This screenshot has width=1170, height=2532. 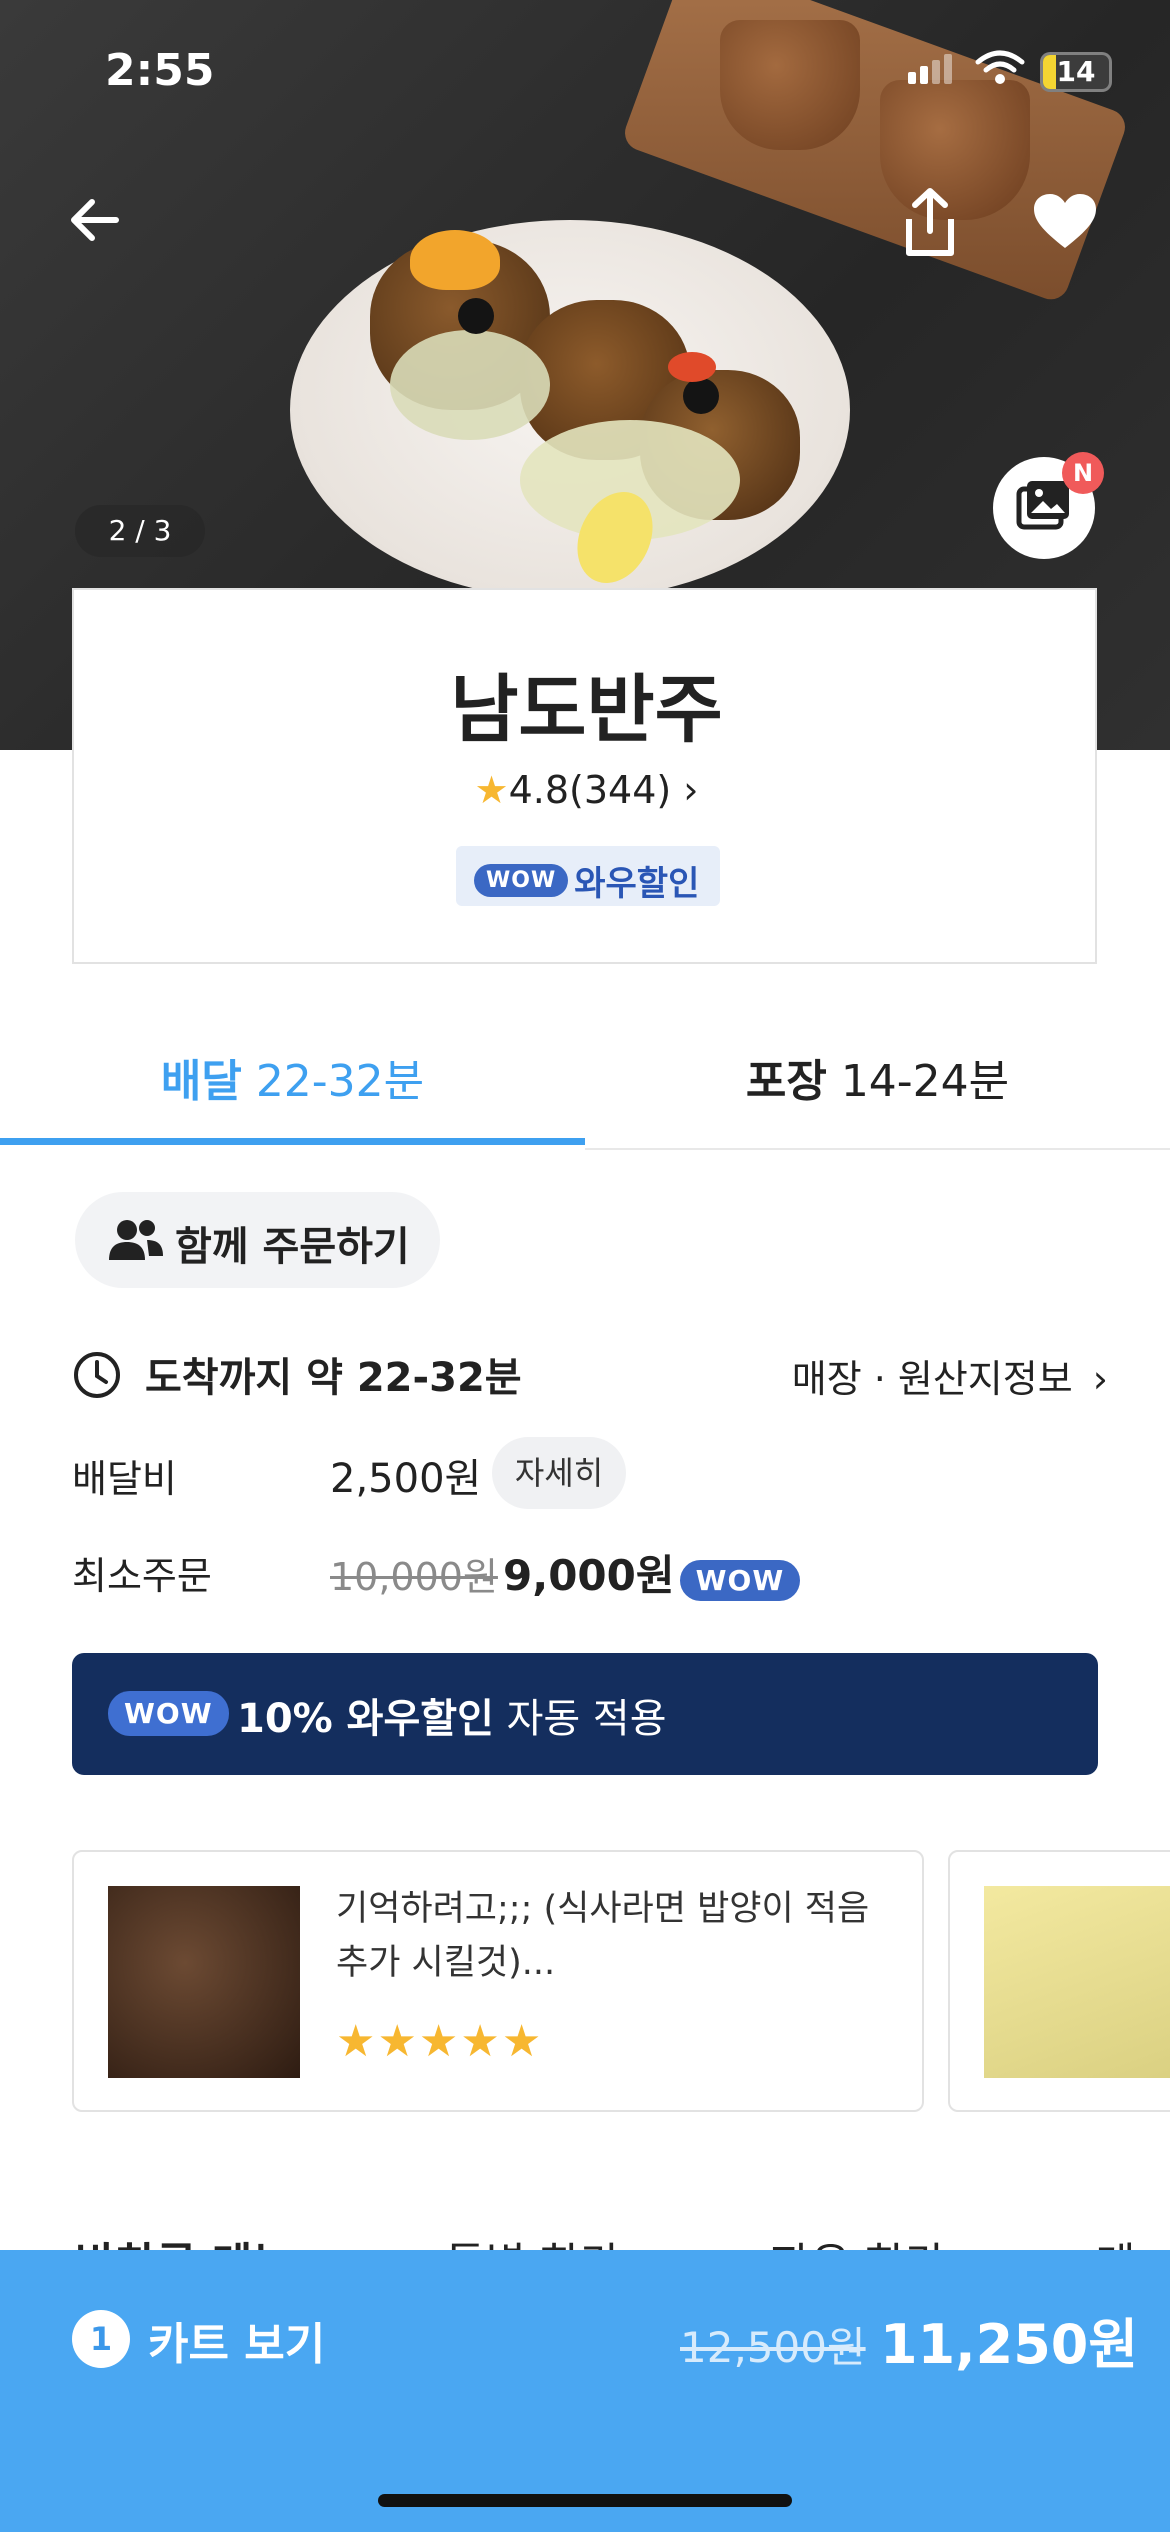 What do you see at coordinates (620, 790) in the screenshot?
I see `review-count: (344)` at bounding box center [620, 790].